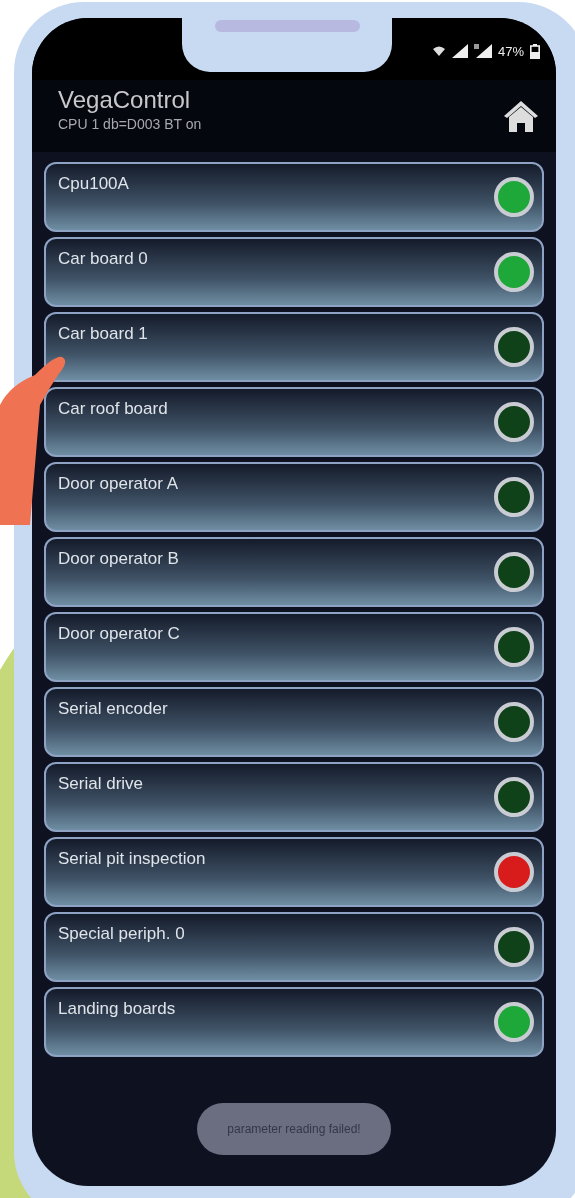  What do you see at coordinates (117, 1009) in the screenshot?
I see `board-name: Landing boards` at bounding box center [117, 1009].